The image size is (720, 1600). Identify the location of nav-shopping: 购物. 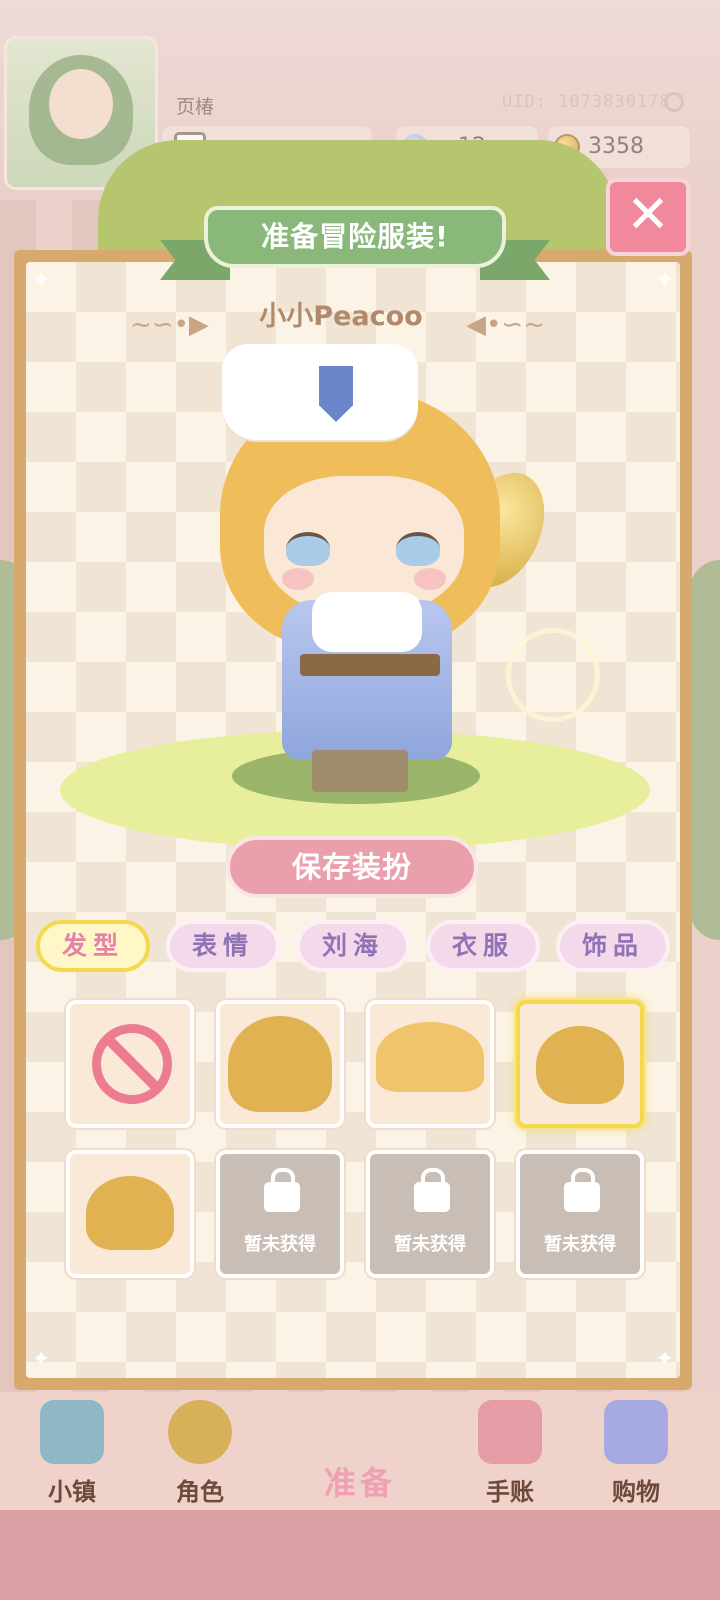
(636, 1453).